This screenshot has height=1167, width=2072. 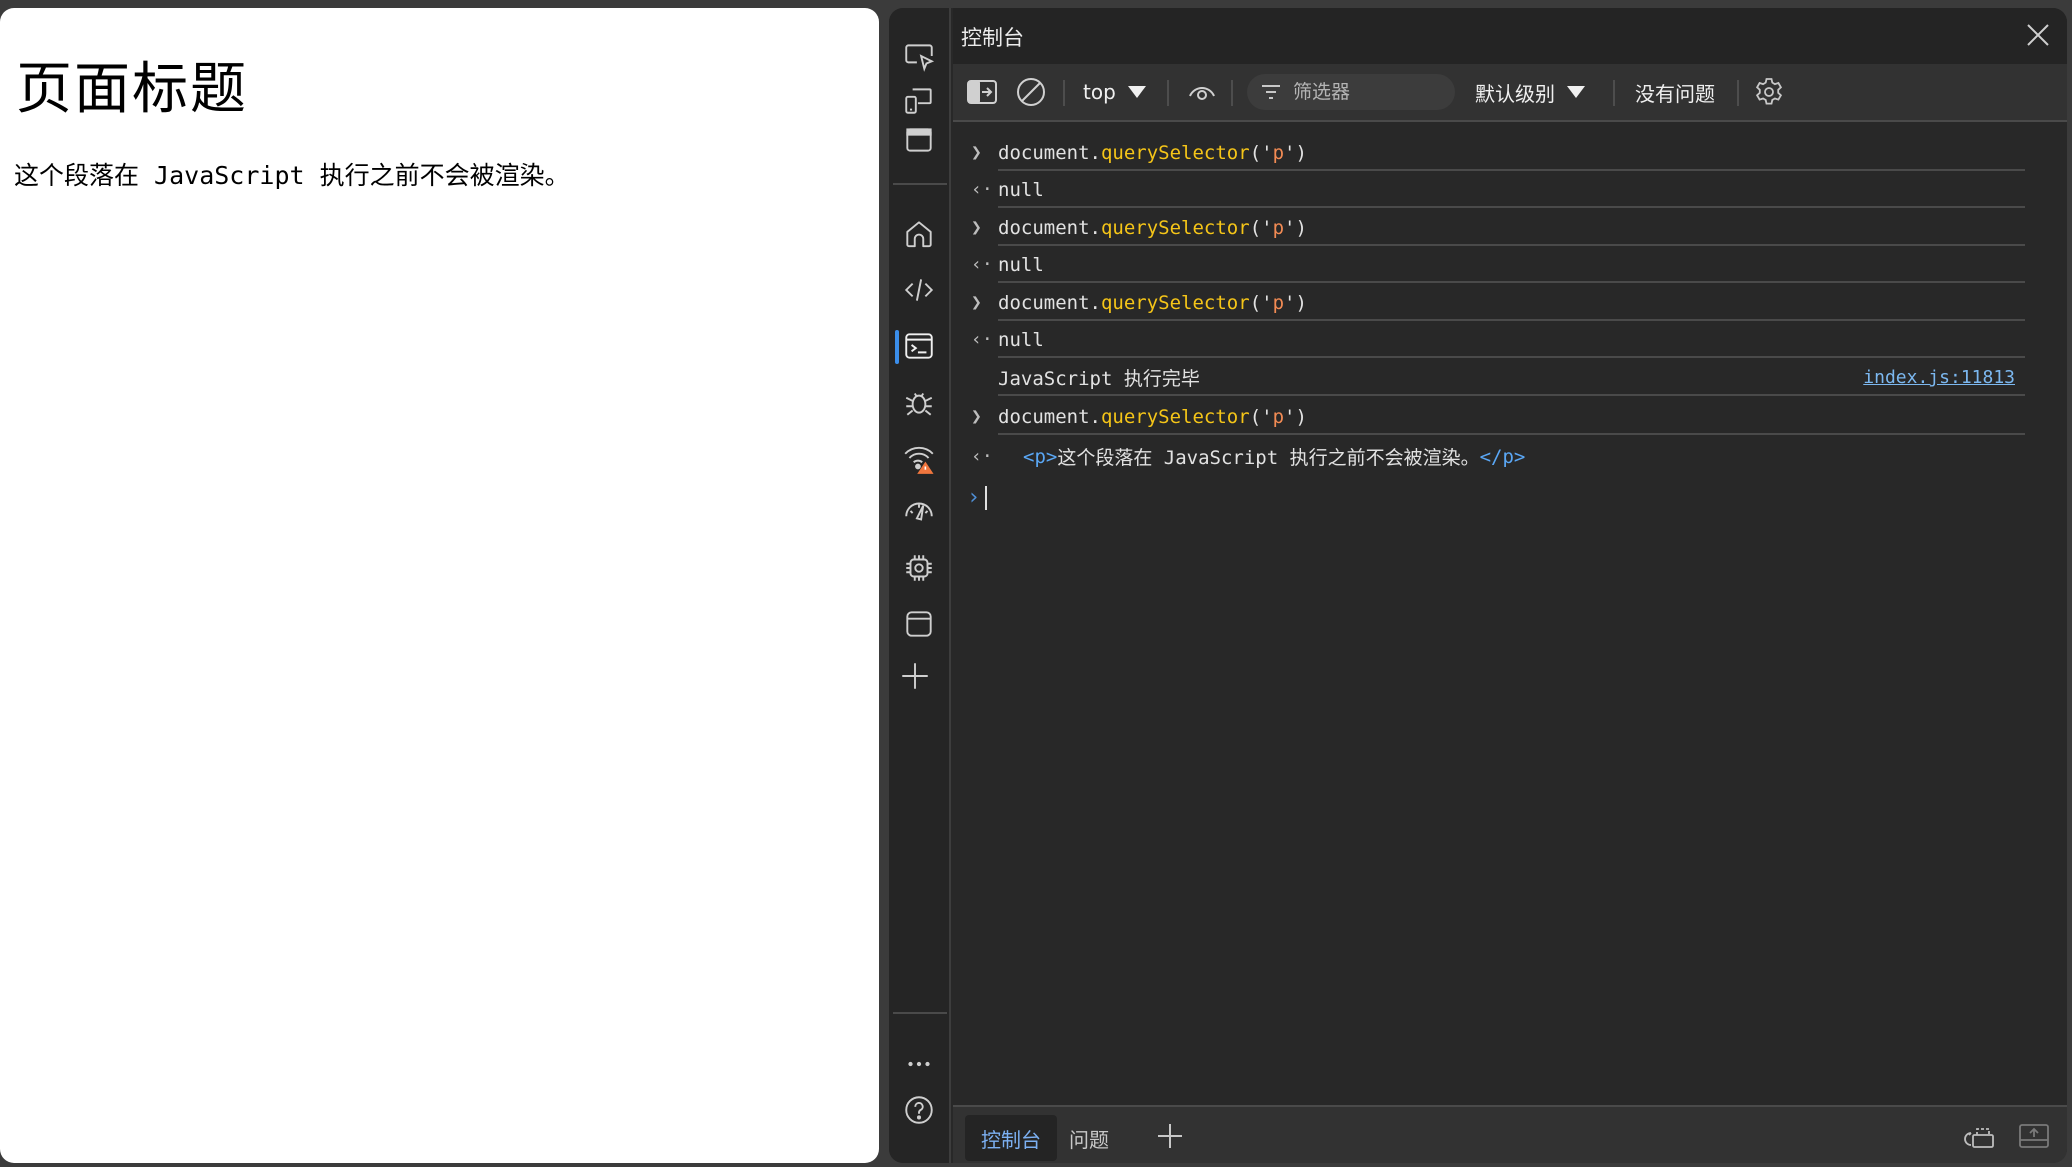 What do you see at coordinates (292, 175) in the screenshot?
I see `page-paragraph: 这个段落在 JavaScript 执行之前不会被渲染。` at bounding box center [292, 175].